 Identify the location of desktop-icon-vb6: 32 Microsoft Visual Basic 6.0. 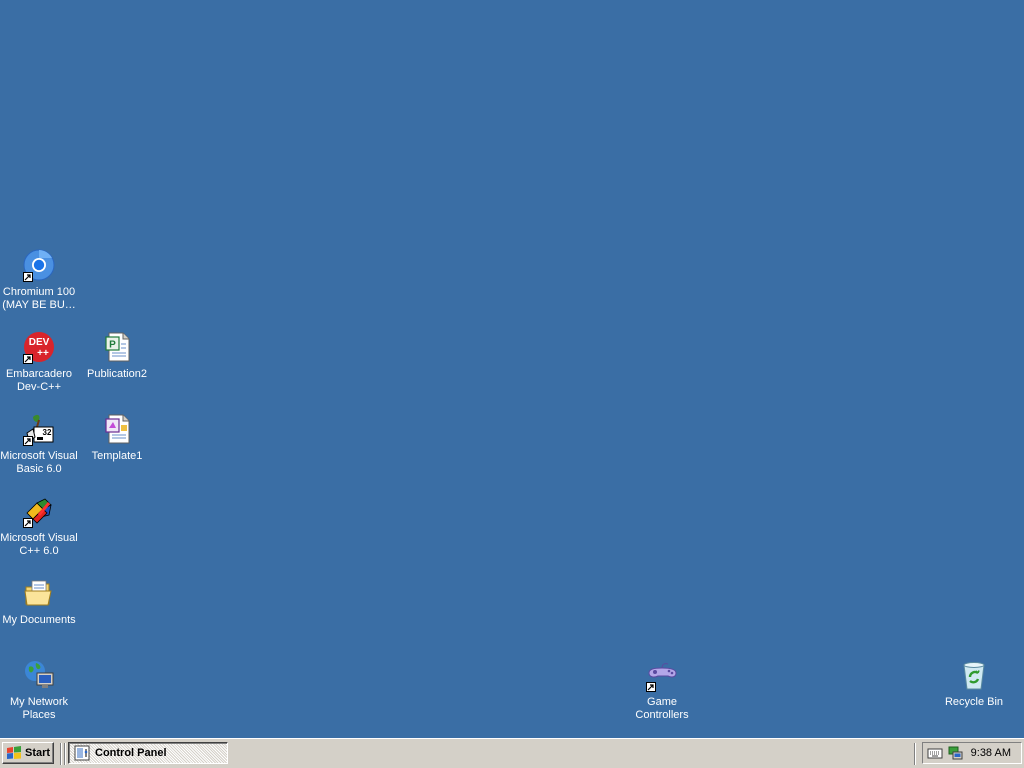
(39, 444).